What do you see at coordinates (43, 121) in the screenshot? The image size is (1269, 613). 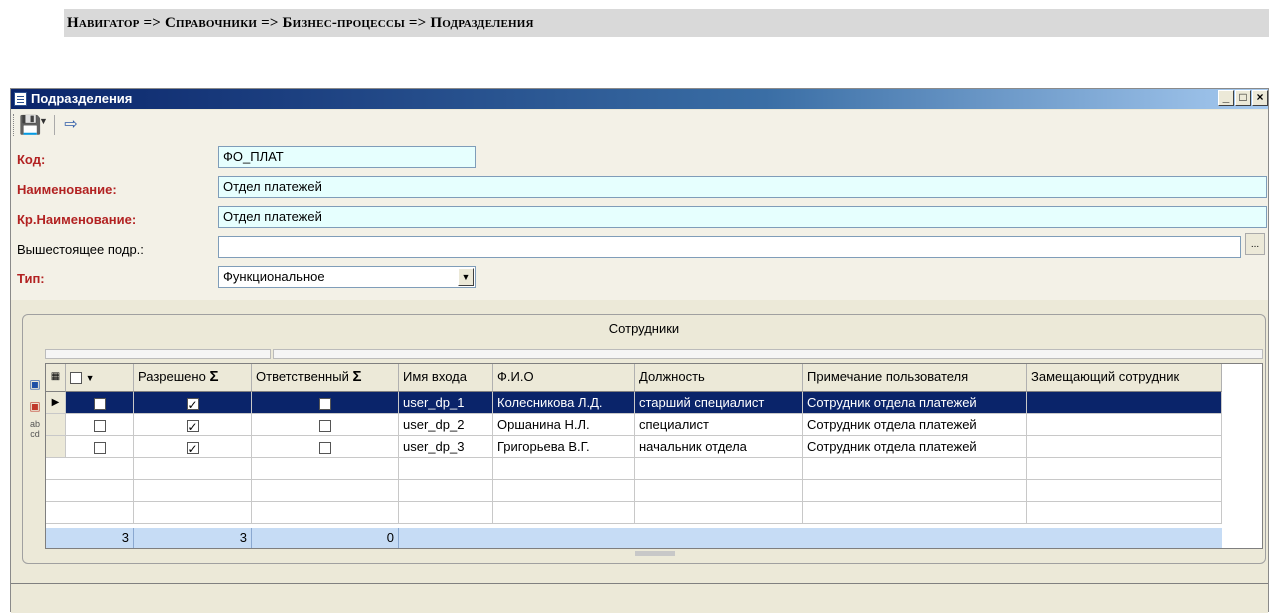 I see `save-dropdown-icon: ▼` at bounding box center [43, 121].